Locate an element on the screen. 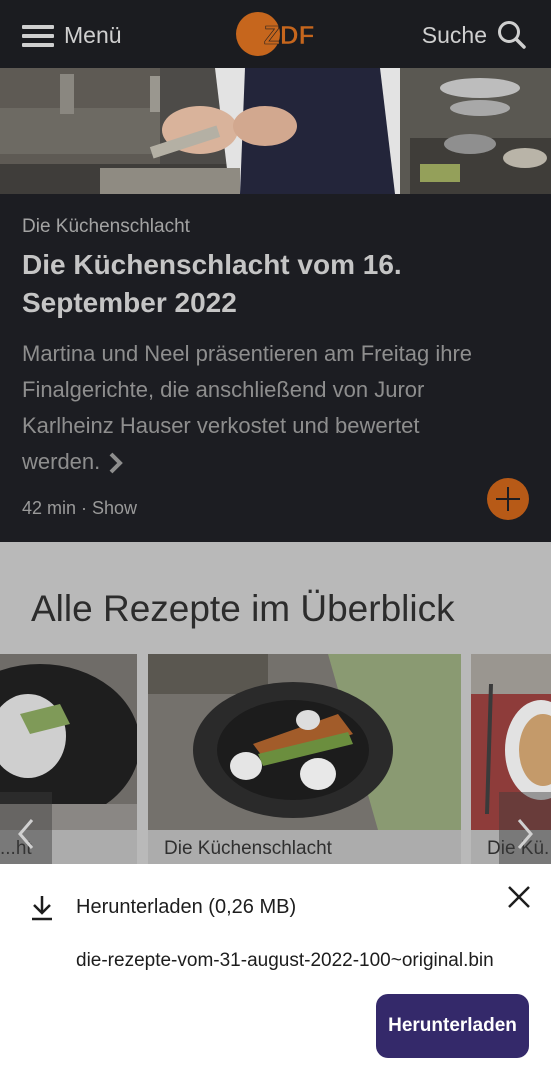  search-button: Suche is located at coordinates (474, 35).